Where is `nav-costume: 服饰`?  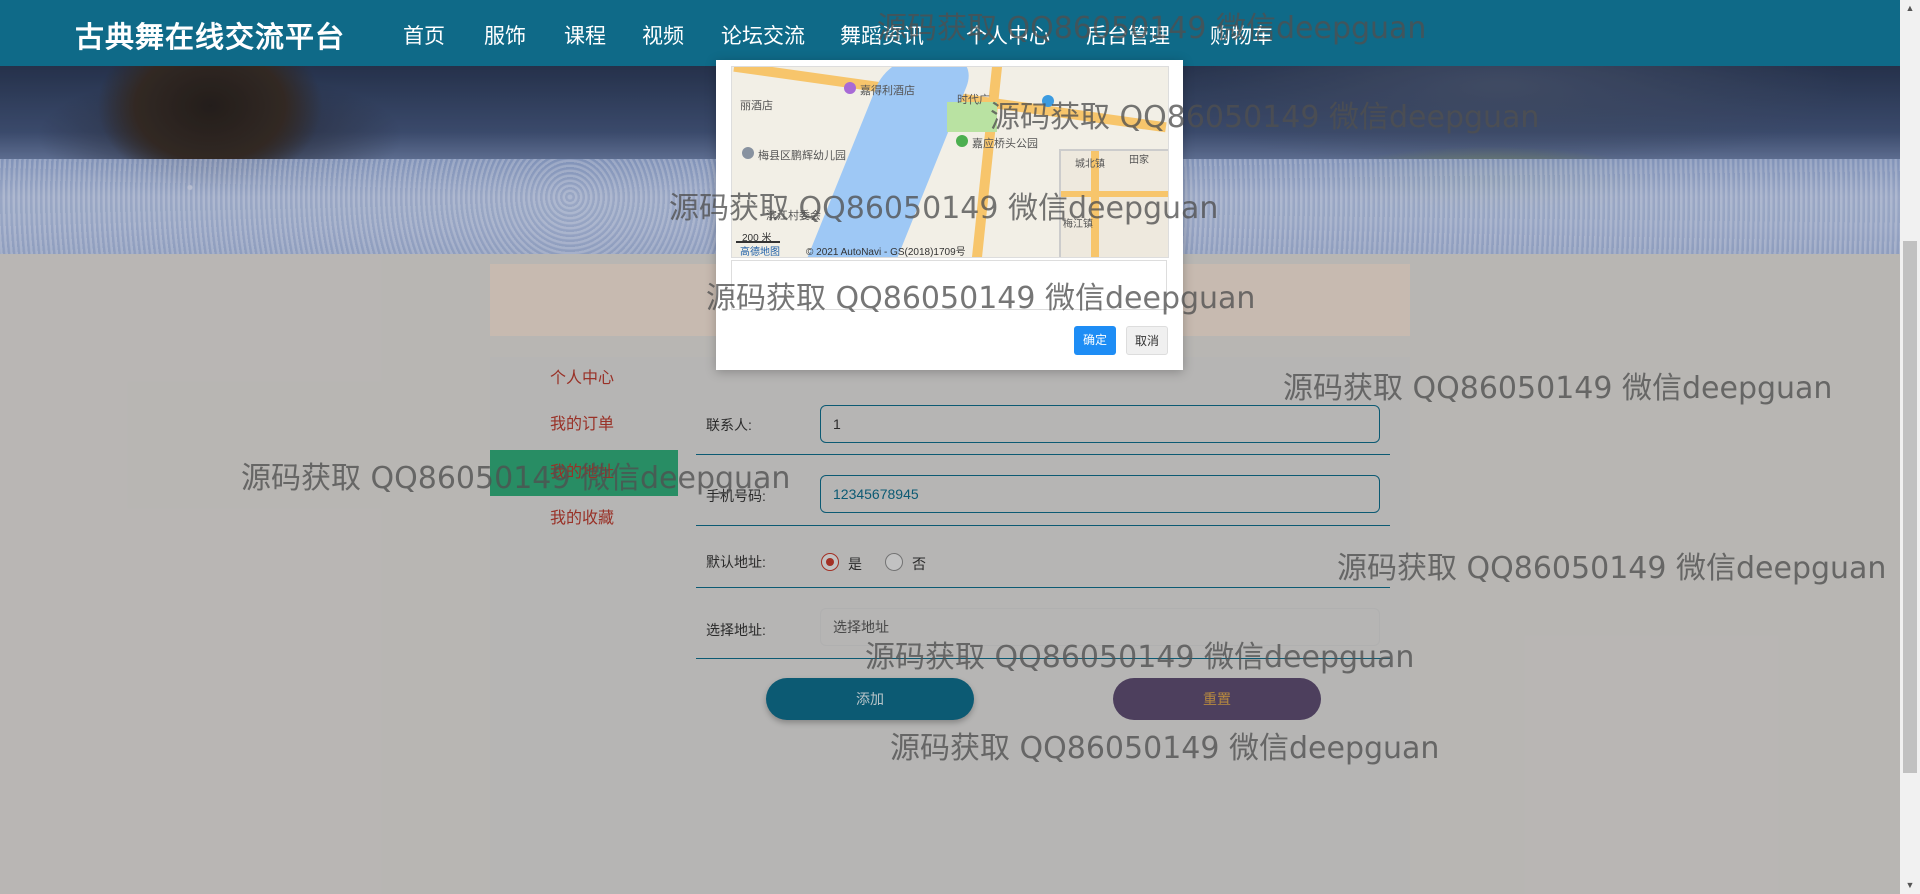 nav-costume: 服饰 is located at coordinates (505, 35).